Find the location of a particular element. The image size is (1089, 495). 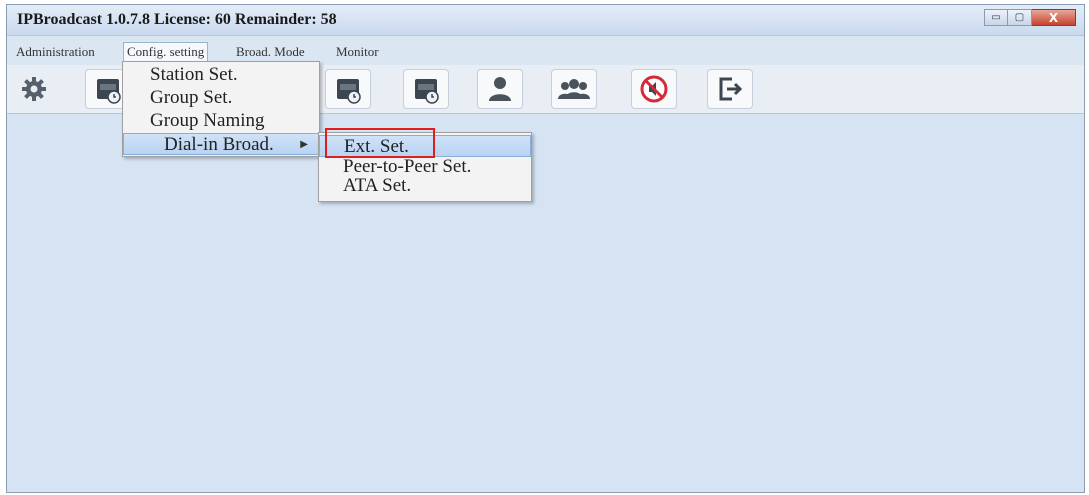

menu-item-dial-in-broad-label: Dial-in Broad. is located at coordinates (219, 144).